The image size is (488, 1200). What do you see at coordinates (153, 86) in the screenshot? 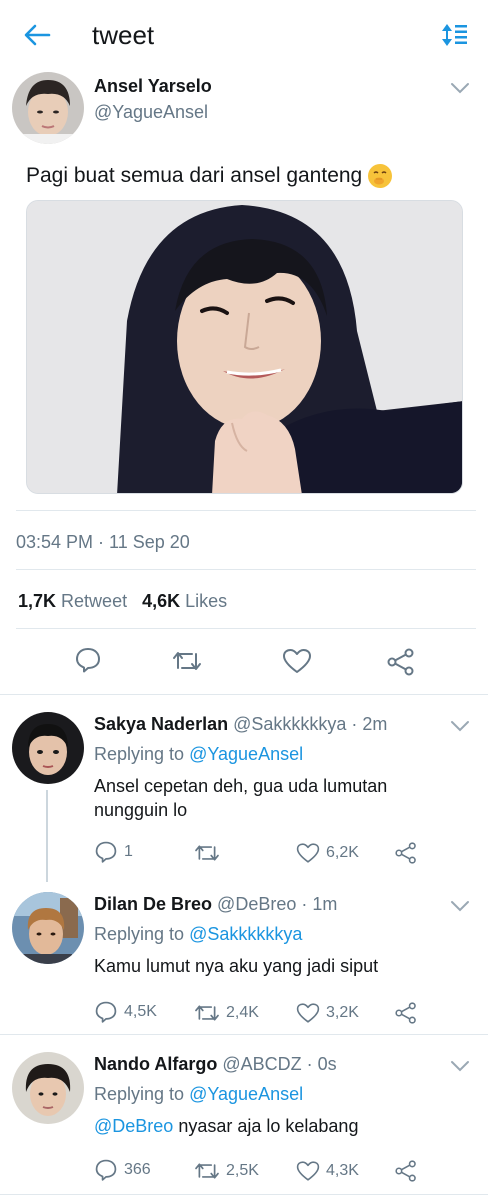
I see `author-name: Ansel Yarselo` at bounding box center [153, 86].